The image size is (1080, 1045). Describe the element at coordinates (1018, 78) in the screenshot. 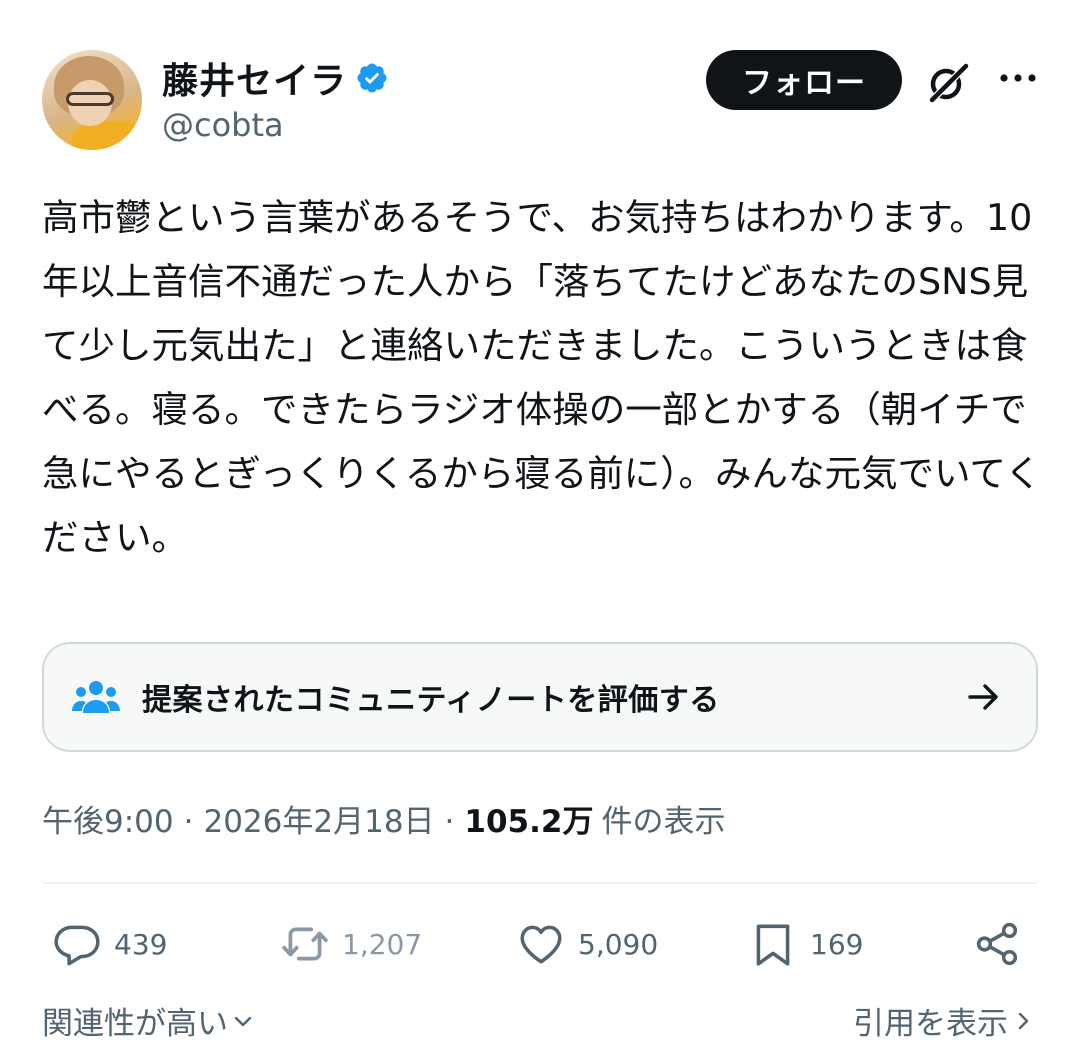

I see `more-icon` at that location.